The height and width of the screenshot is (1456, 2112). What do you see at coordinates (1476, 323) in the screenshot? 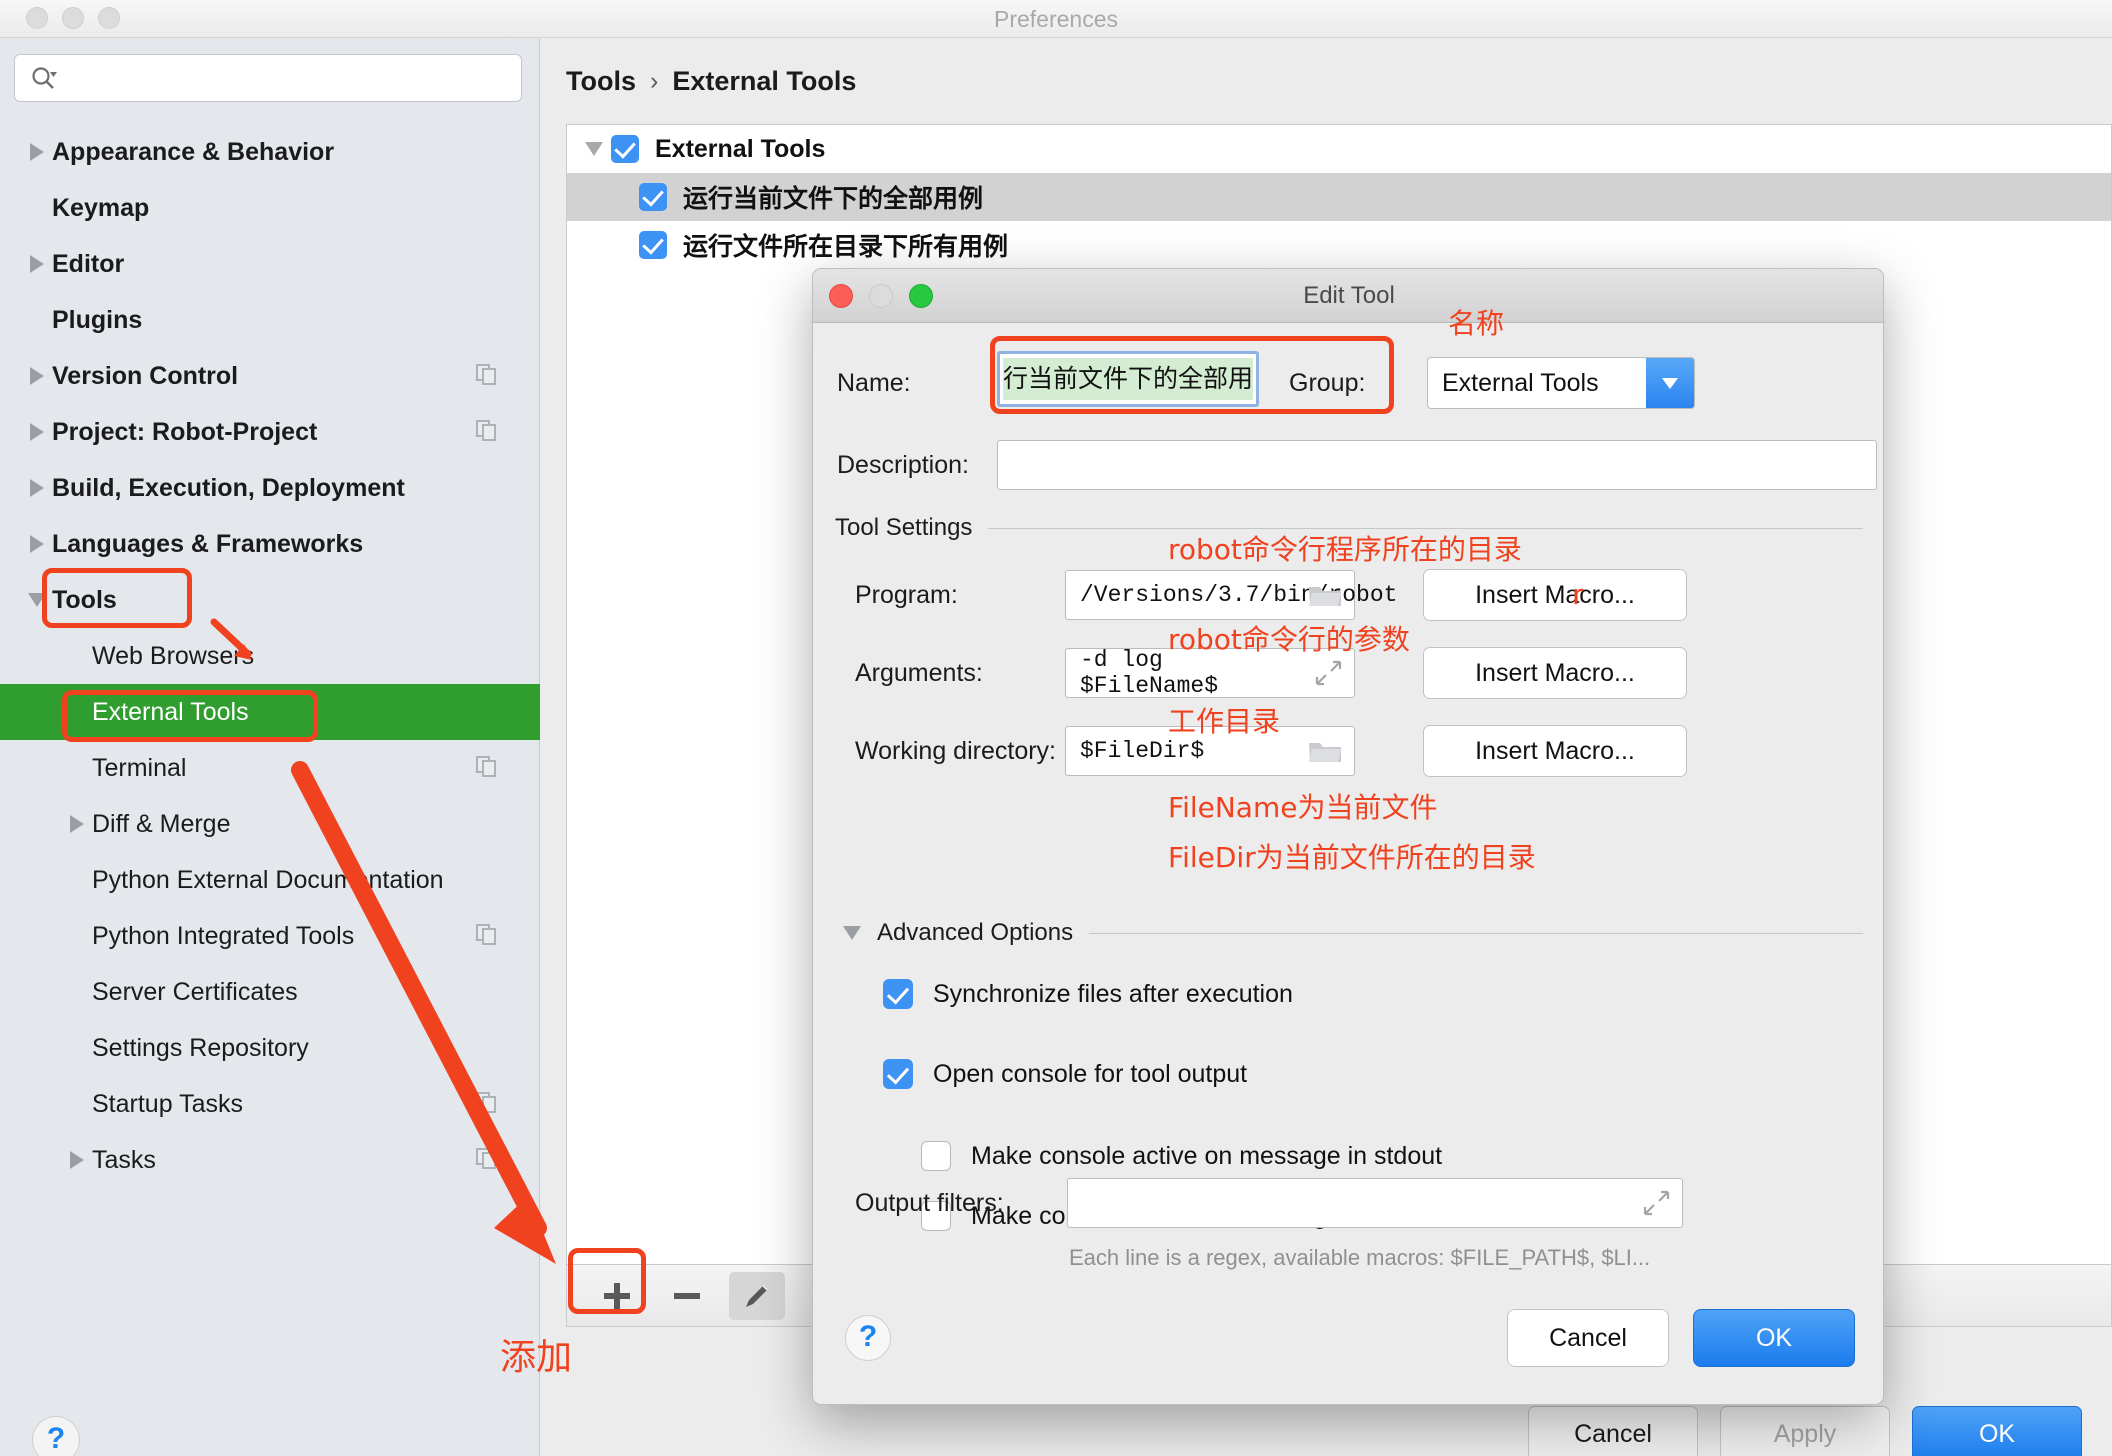
I see `annotation-name-note: 名称` at bounding box center [1476, 323].